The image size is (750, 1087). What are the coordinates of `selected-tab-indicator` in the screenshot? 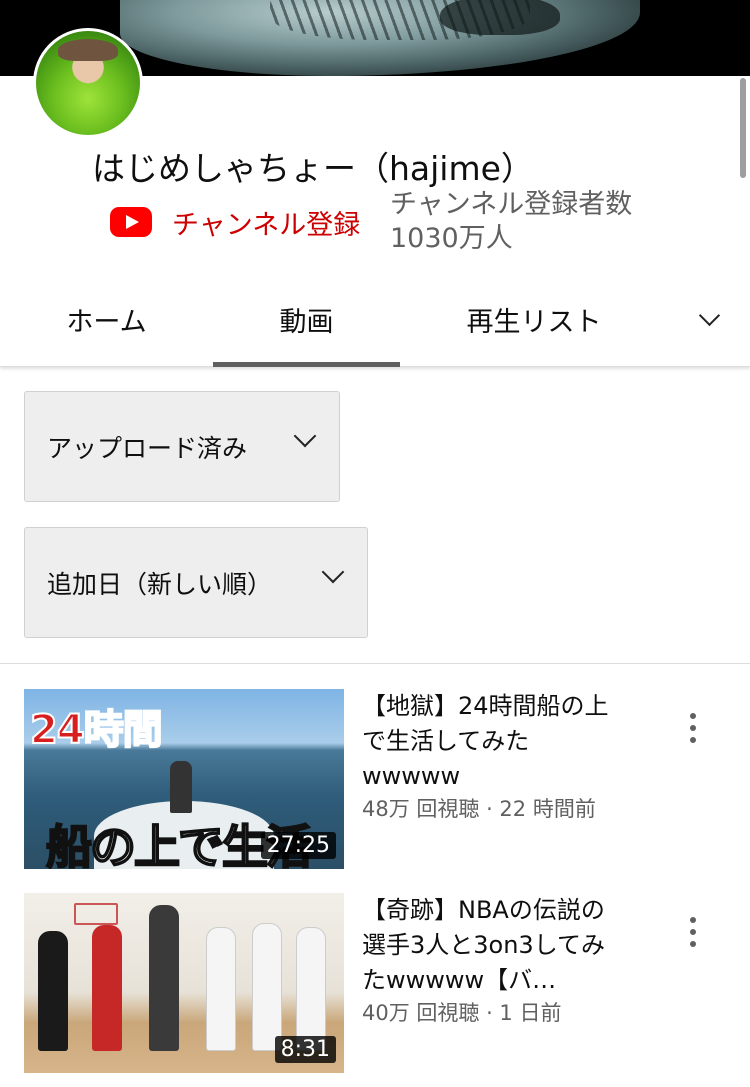 It's located at (306, 364).